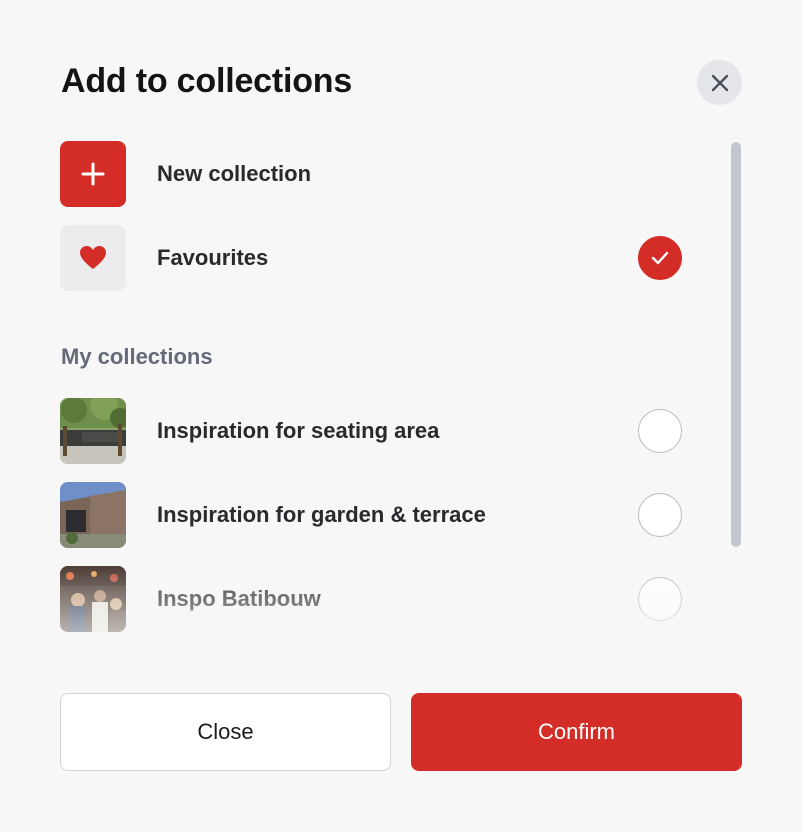 The height and width of the screenshot is (832, 802). I want to click on new-collection-item: New collection, so click(371, 174).